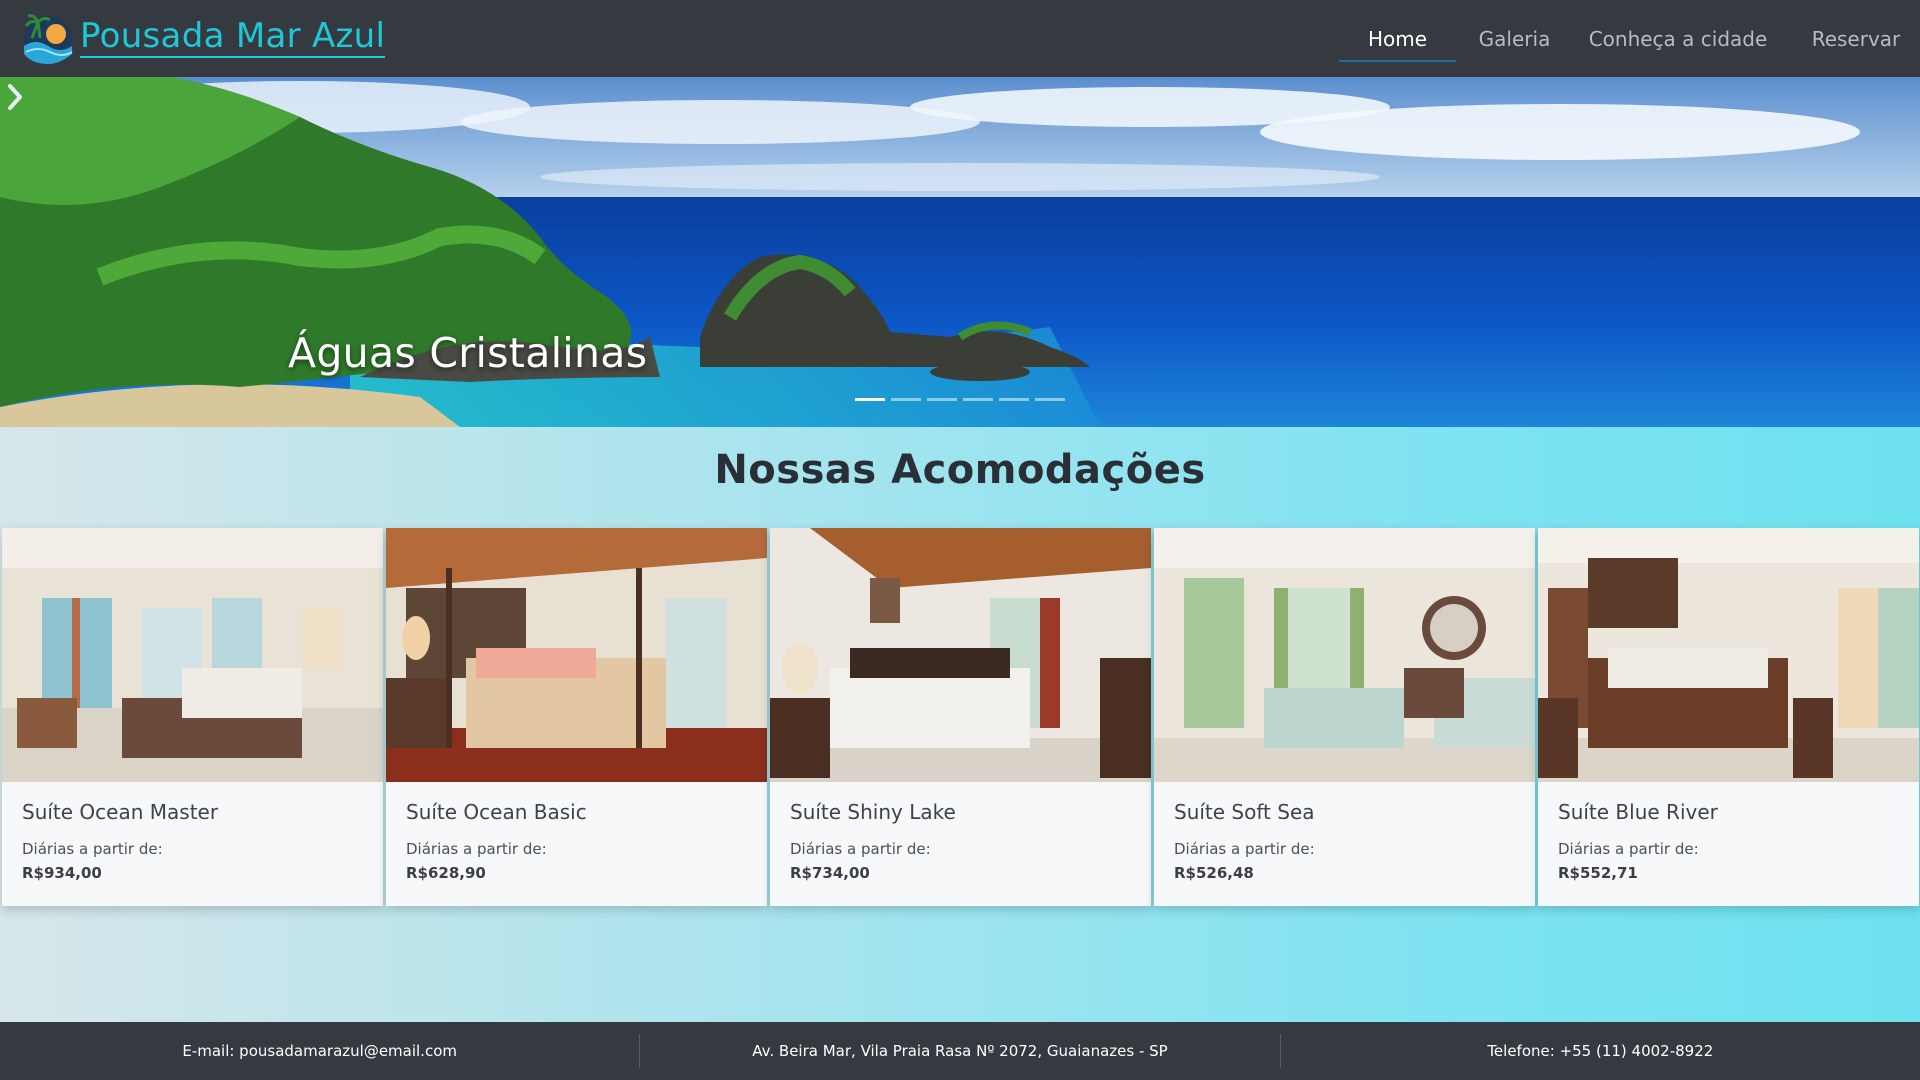 The height and width of the screenshot is (1080, 1920). I want to click on suite-title: Suíte Ocean Basic, so click(496, 812).